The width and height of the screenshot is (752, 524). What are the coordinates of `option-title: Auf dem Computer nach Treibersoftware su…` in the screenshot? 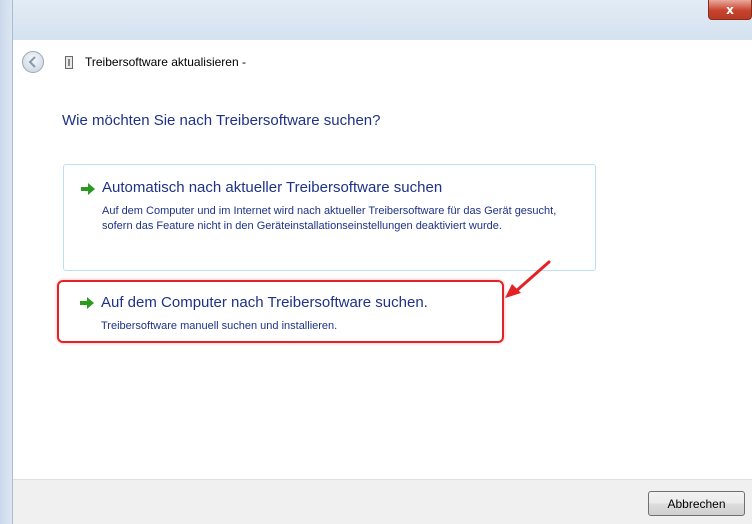 It's located at (264, 302).